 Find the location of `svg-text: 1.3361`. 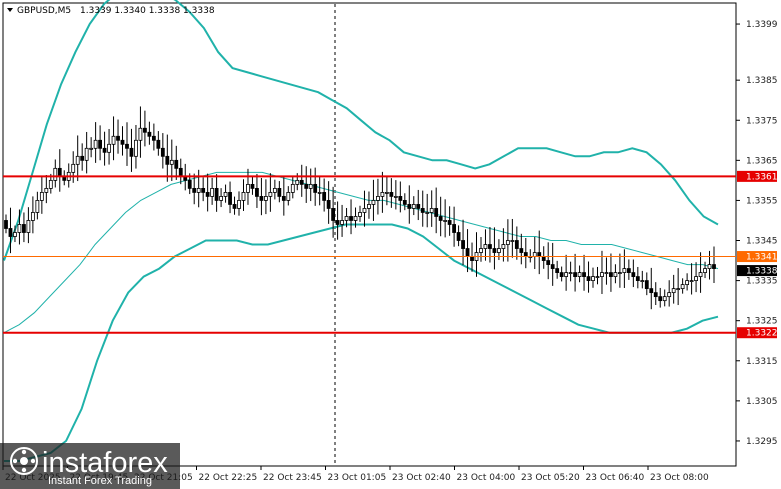

svg-text: 1.3361 is located at coordinates (762, 177).